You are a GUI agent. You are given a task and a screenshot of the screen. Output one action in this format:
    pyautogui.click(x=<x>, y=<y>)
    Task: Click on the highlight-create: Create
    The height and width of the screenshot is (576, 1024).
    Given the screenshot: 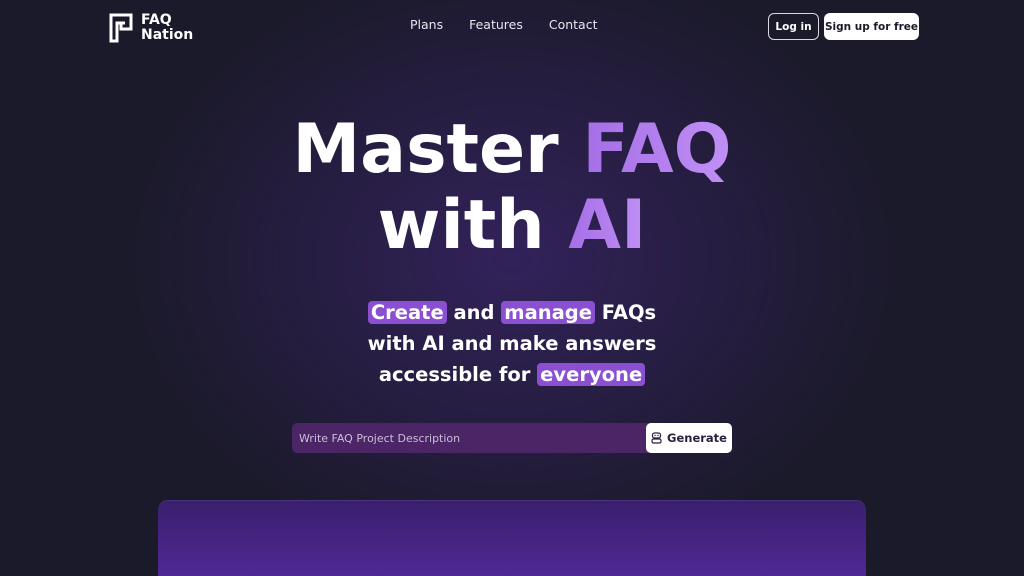 What is the action you would take?
    pyautogui.click(x=407, y=312)
    